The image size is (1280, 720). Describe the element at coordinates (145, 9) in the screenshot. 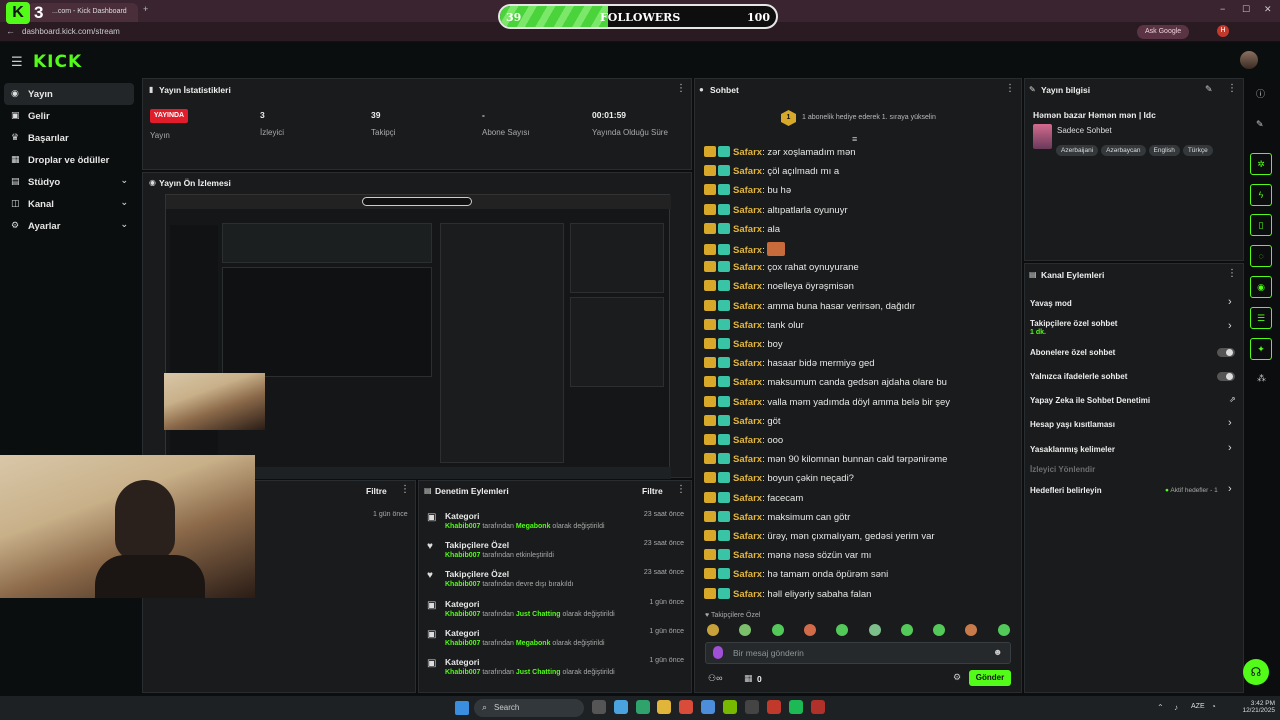

I see `new-tab-button: +` at that location.